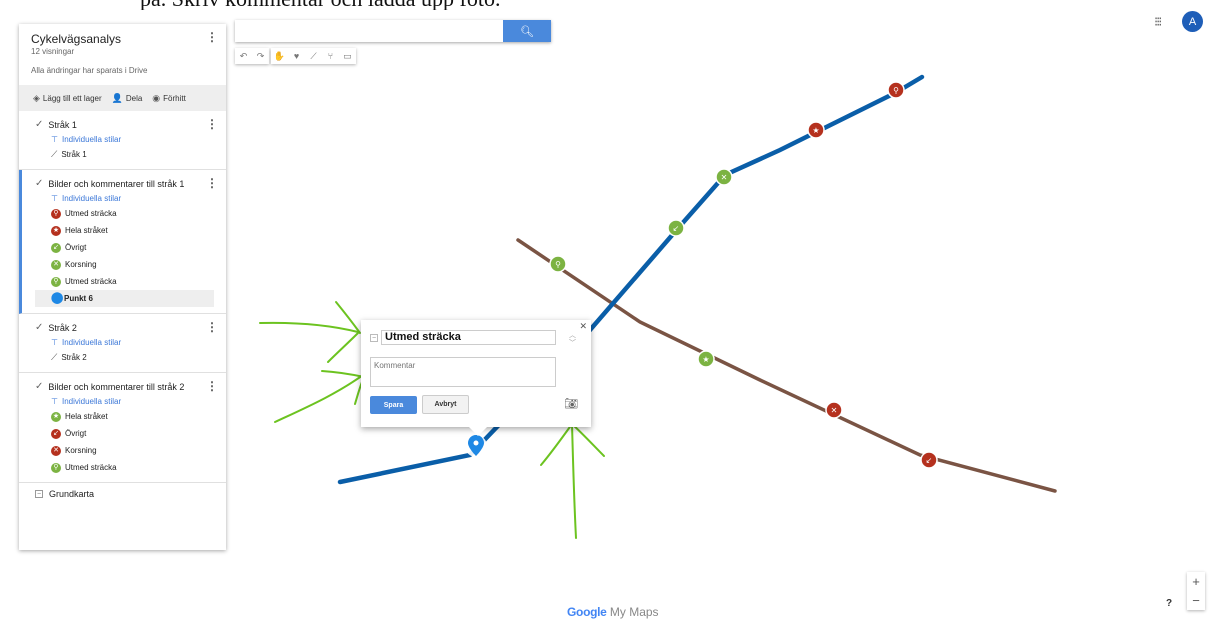  What do you see at coordinates (463, 372) in the screenshot?
I see `comment-field` at bounding box center [463, 372].